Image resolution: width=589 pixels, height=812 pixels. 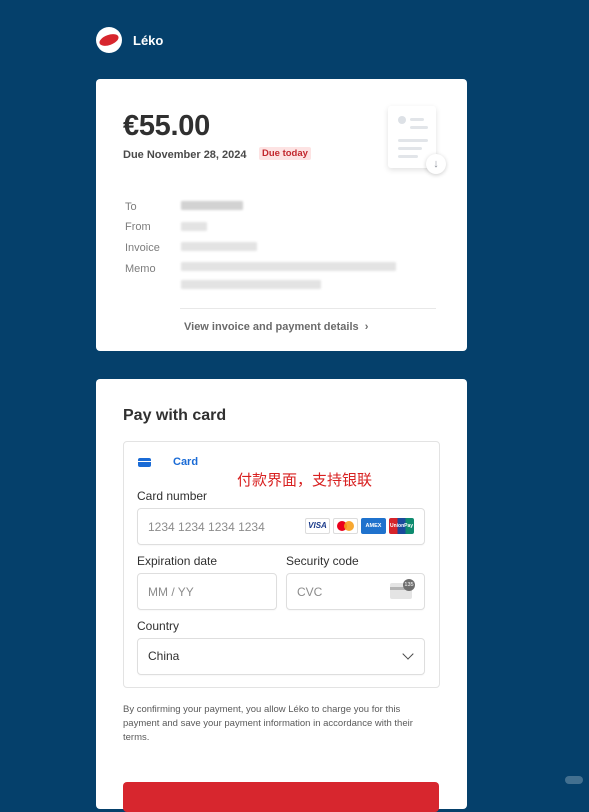 What do you see at coordinates (148, 40) in the screenshot?
I see `brand-name: Léko` at bounding box center [148, 40].